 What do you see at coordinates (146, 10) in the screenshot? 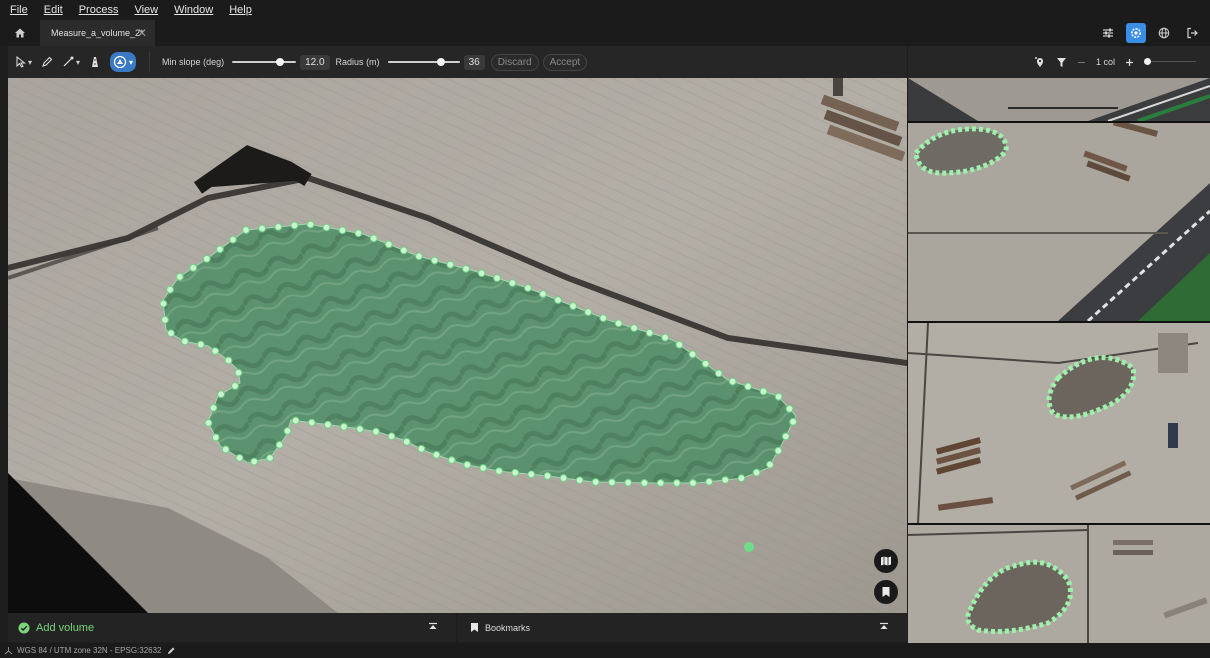
I see `menu-view: View` at bounding box center [146, 10].